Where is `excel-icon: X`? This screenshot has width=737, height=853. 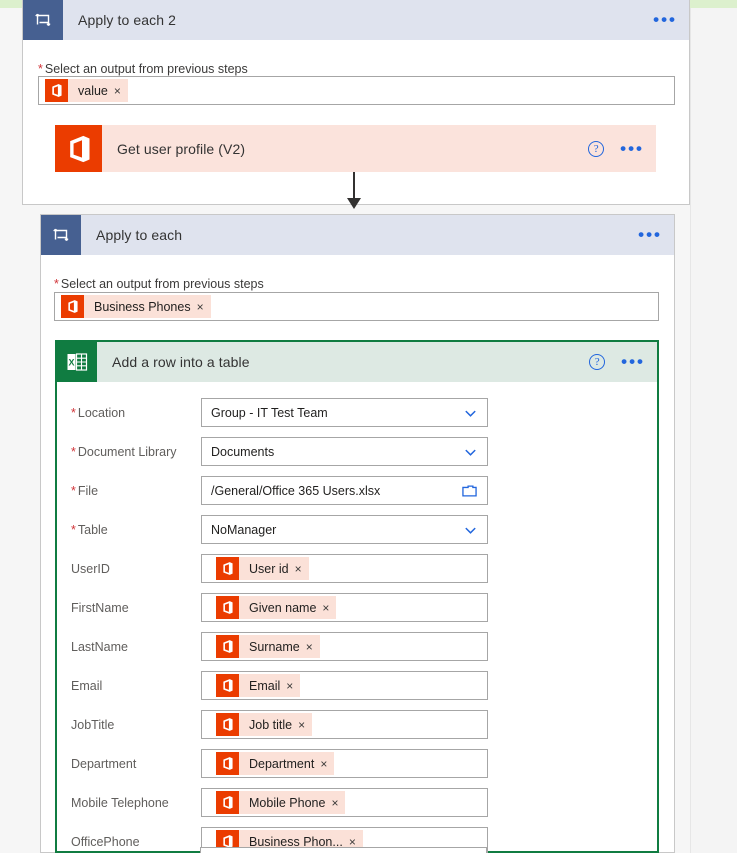 excel-icon: X is located at coordinates (77, 362).